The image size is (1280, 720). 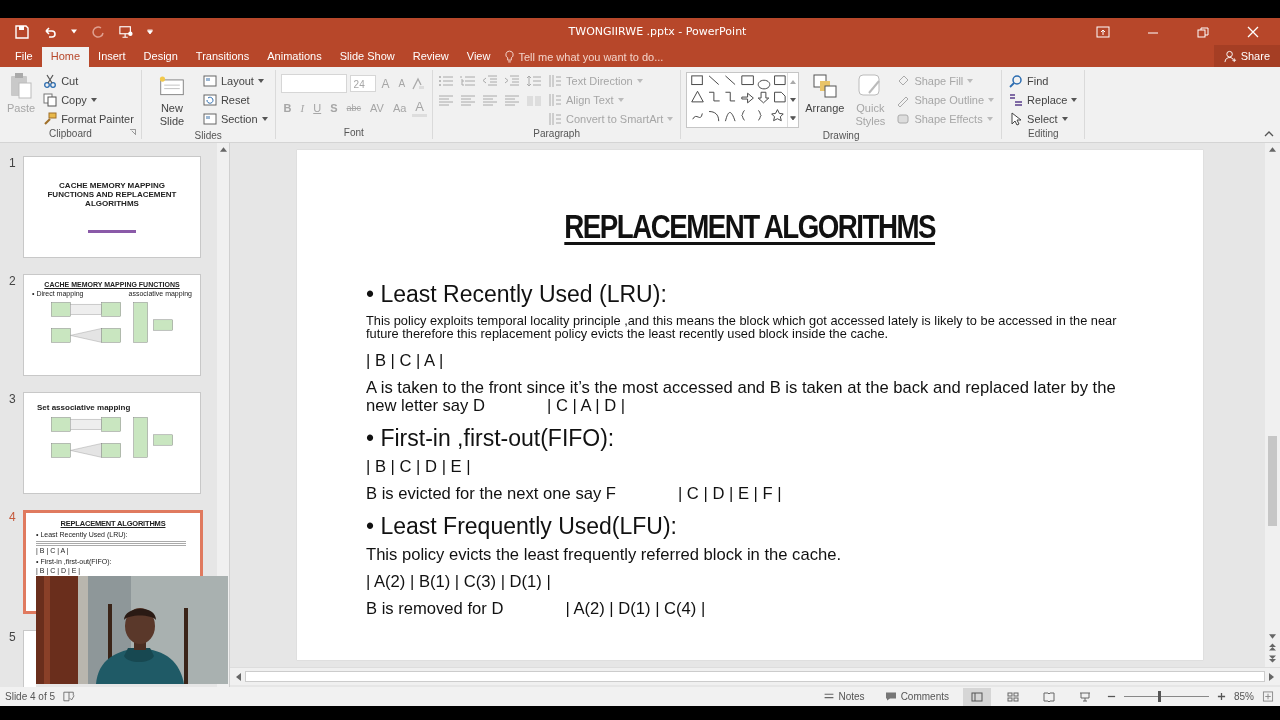 I want to click on body-text: B is evicted for the next one say F | C | D | E | F |, so click(x=574, y=494).